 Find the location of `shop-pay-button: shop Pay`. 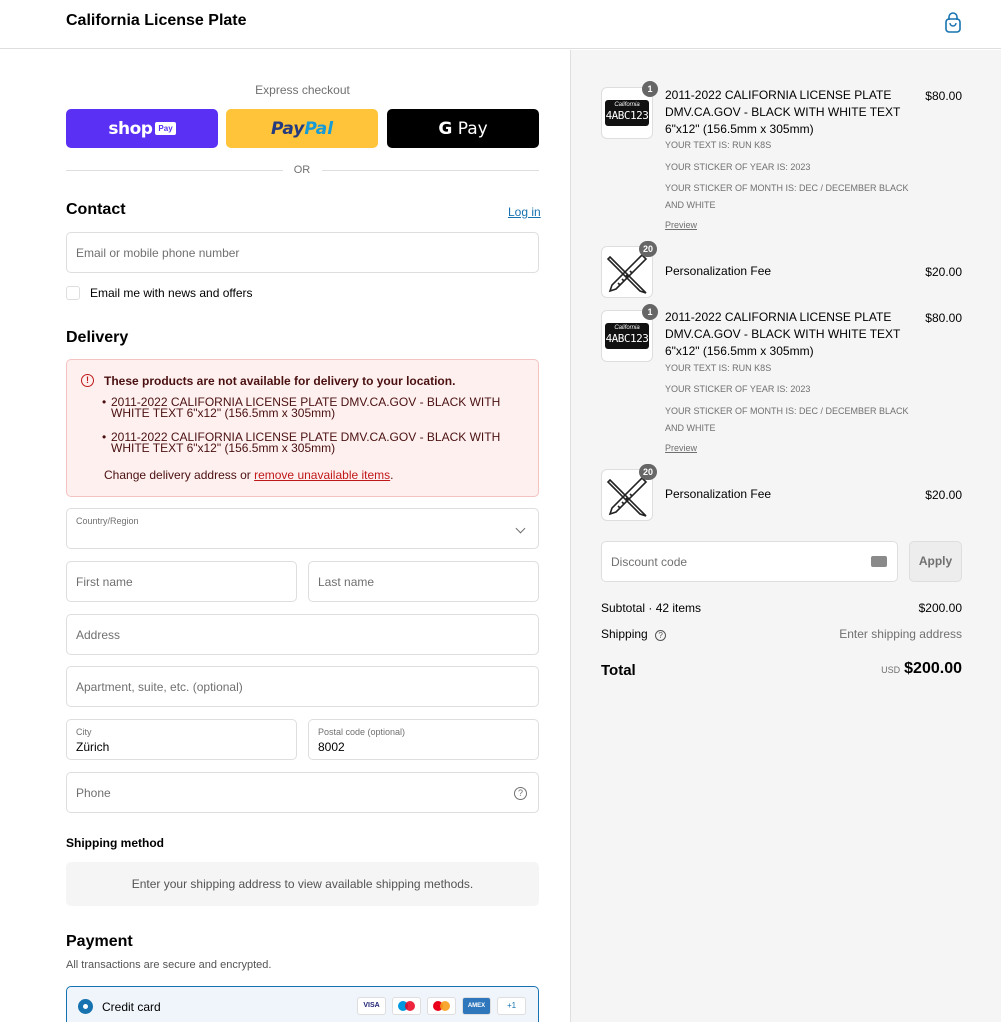

shop-pay-button: shop Pay is located at coordinates (142, 128).